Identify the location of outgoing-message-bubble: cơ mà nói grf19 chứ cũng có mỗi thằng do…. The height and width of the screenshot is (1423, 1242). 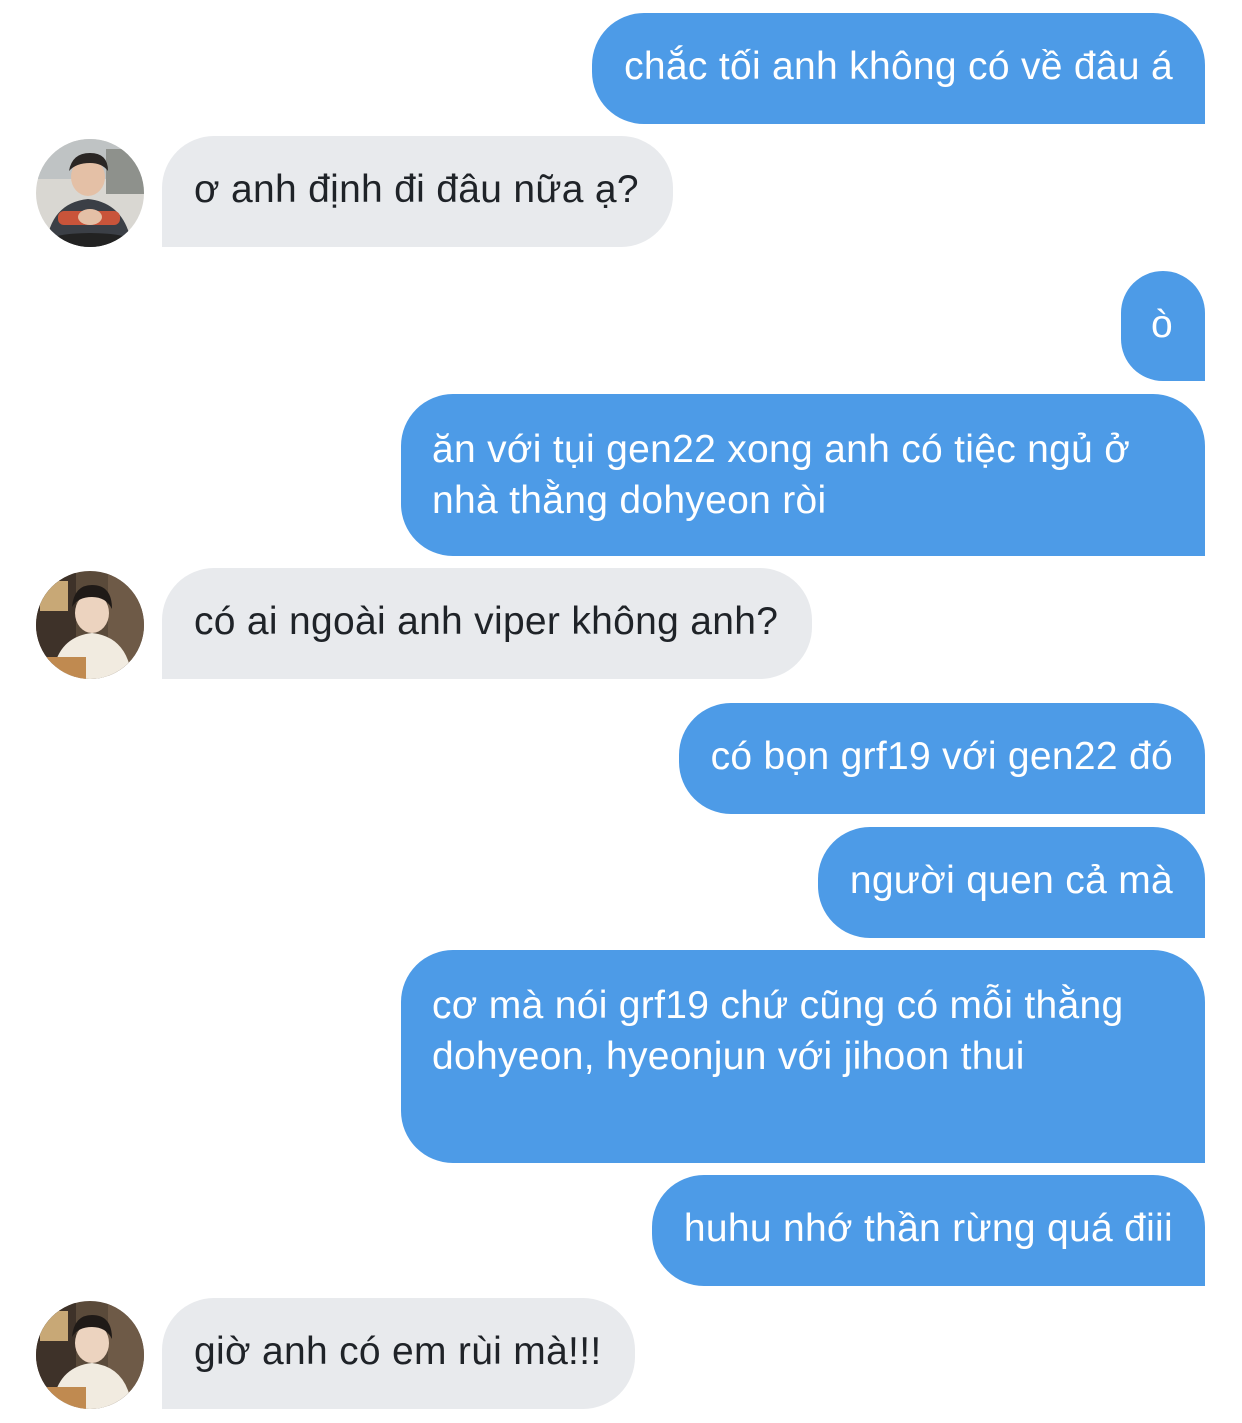
(803, 1056).